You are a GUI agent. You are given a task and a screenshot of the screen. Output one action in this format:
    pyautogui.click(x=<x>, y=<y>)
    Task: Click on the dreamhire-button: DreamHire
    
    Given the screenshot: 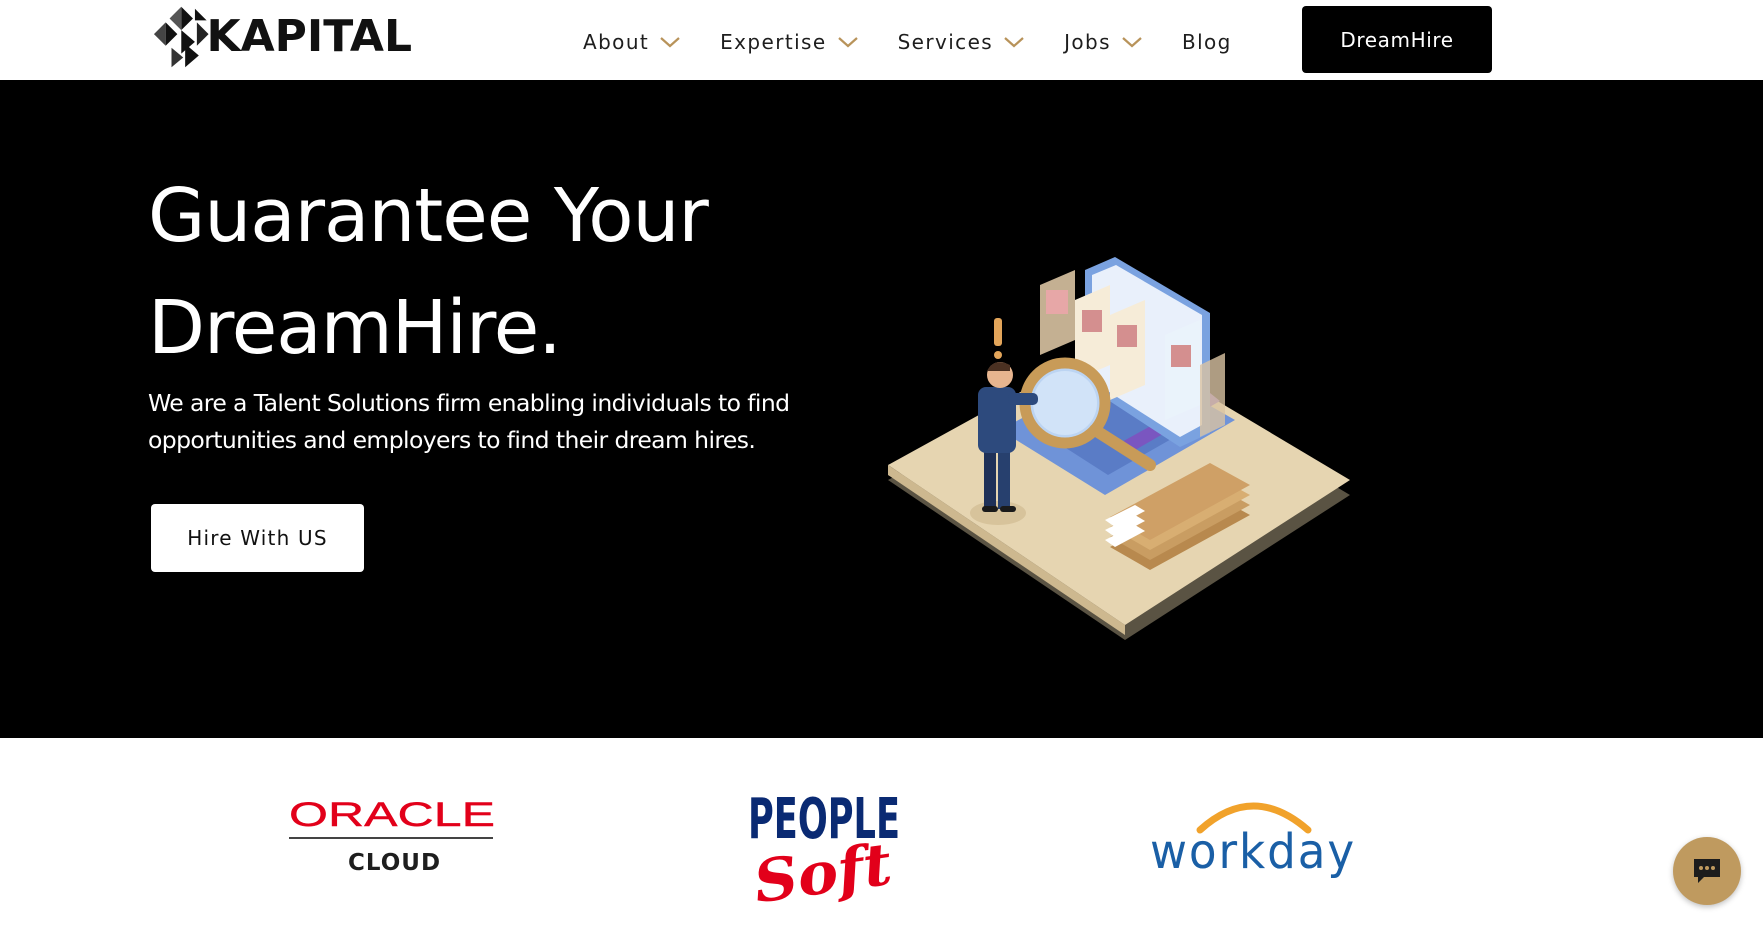 What is the action you would take?
    pyautogui.click(x=1397, y=39)
    